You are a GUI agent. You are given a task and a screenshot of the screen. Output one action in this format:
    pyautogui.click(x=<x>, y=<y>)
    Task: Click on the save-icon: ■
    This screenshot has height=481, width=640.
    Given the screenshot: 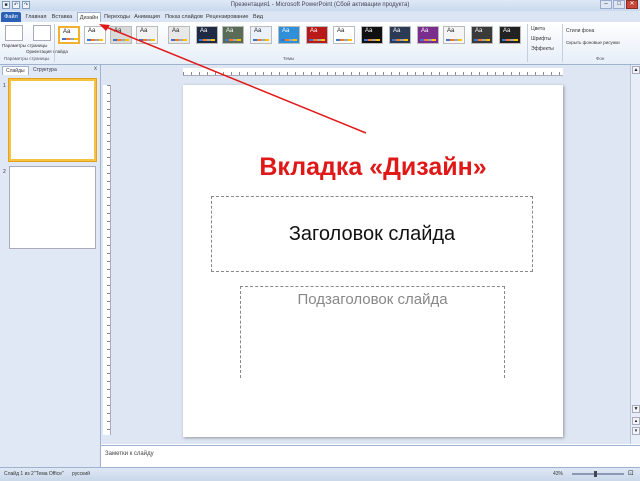 What is the action you would take?
    pyautogui.click(x=6, y=5)
    